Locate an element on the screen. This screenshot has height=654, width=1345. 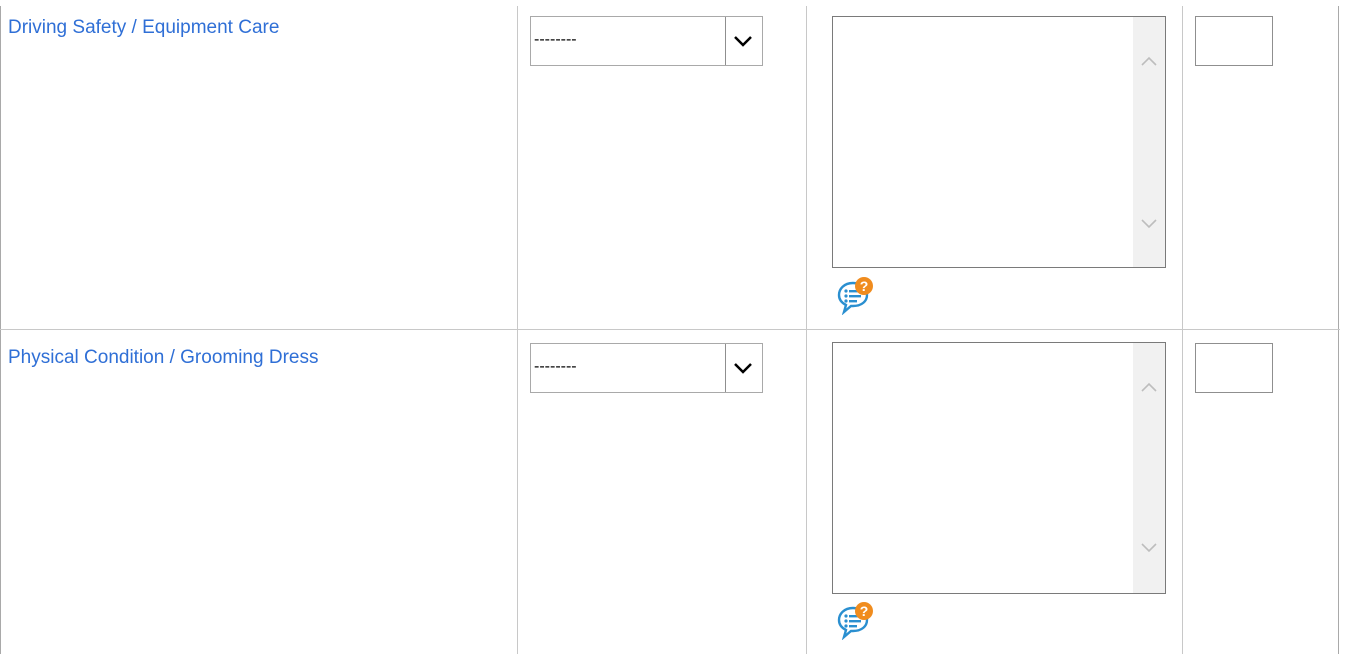
table-border-left is located at coordinates (0, 330).